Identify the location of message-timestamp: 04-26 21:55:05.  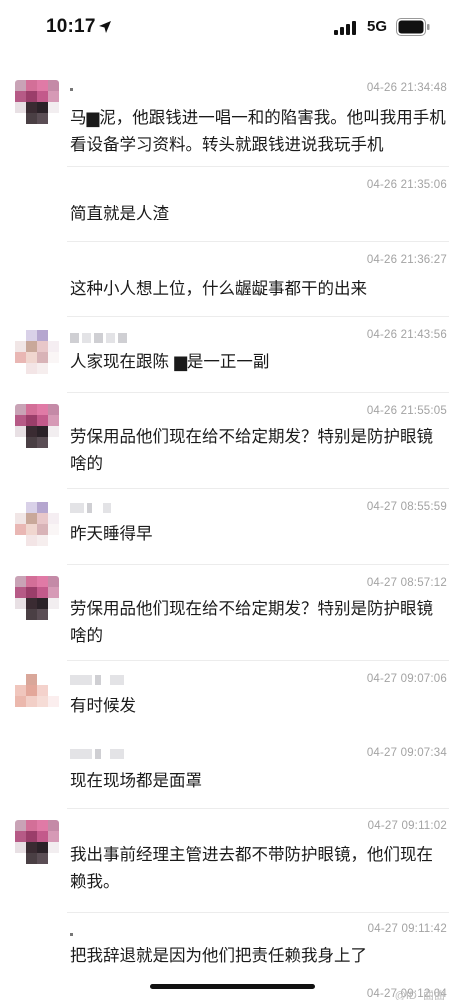
(406, 411).